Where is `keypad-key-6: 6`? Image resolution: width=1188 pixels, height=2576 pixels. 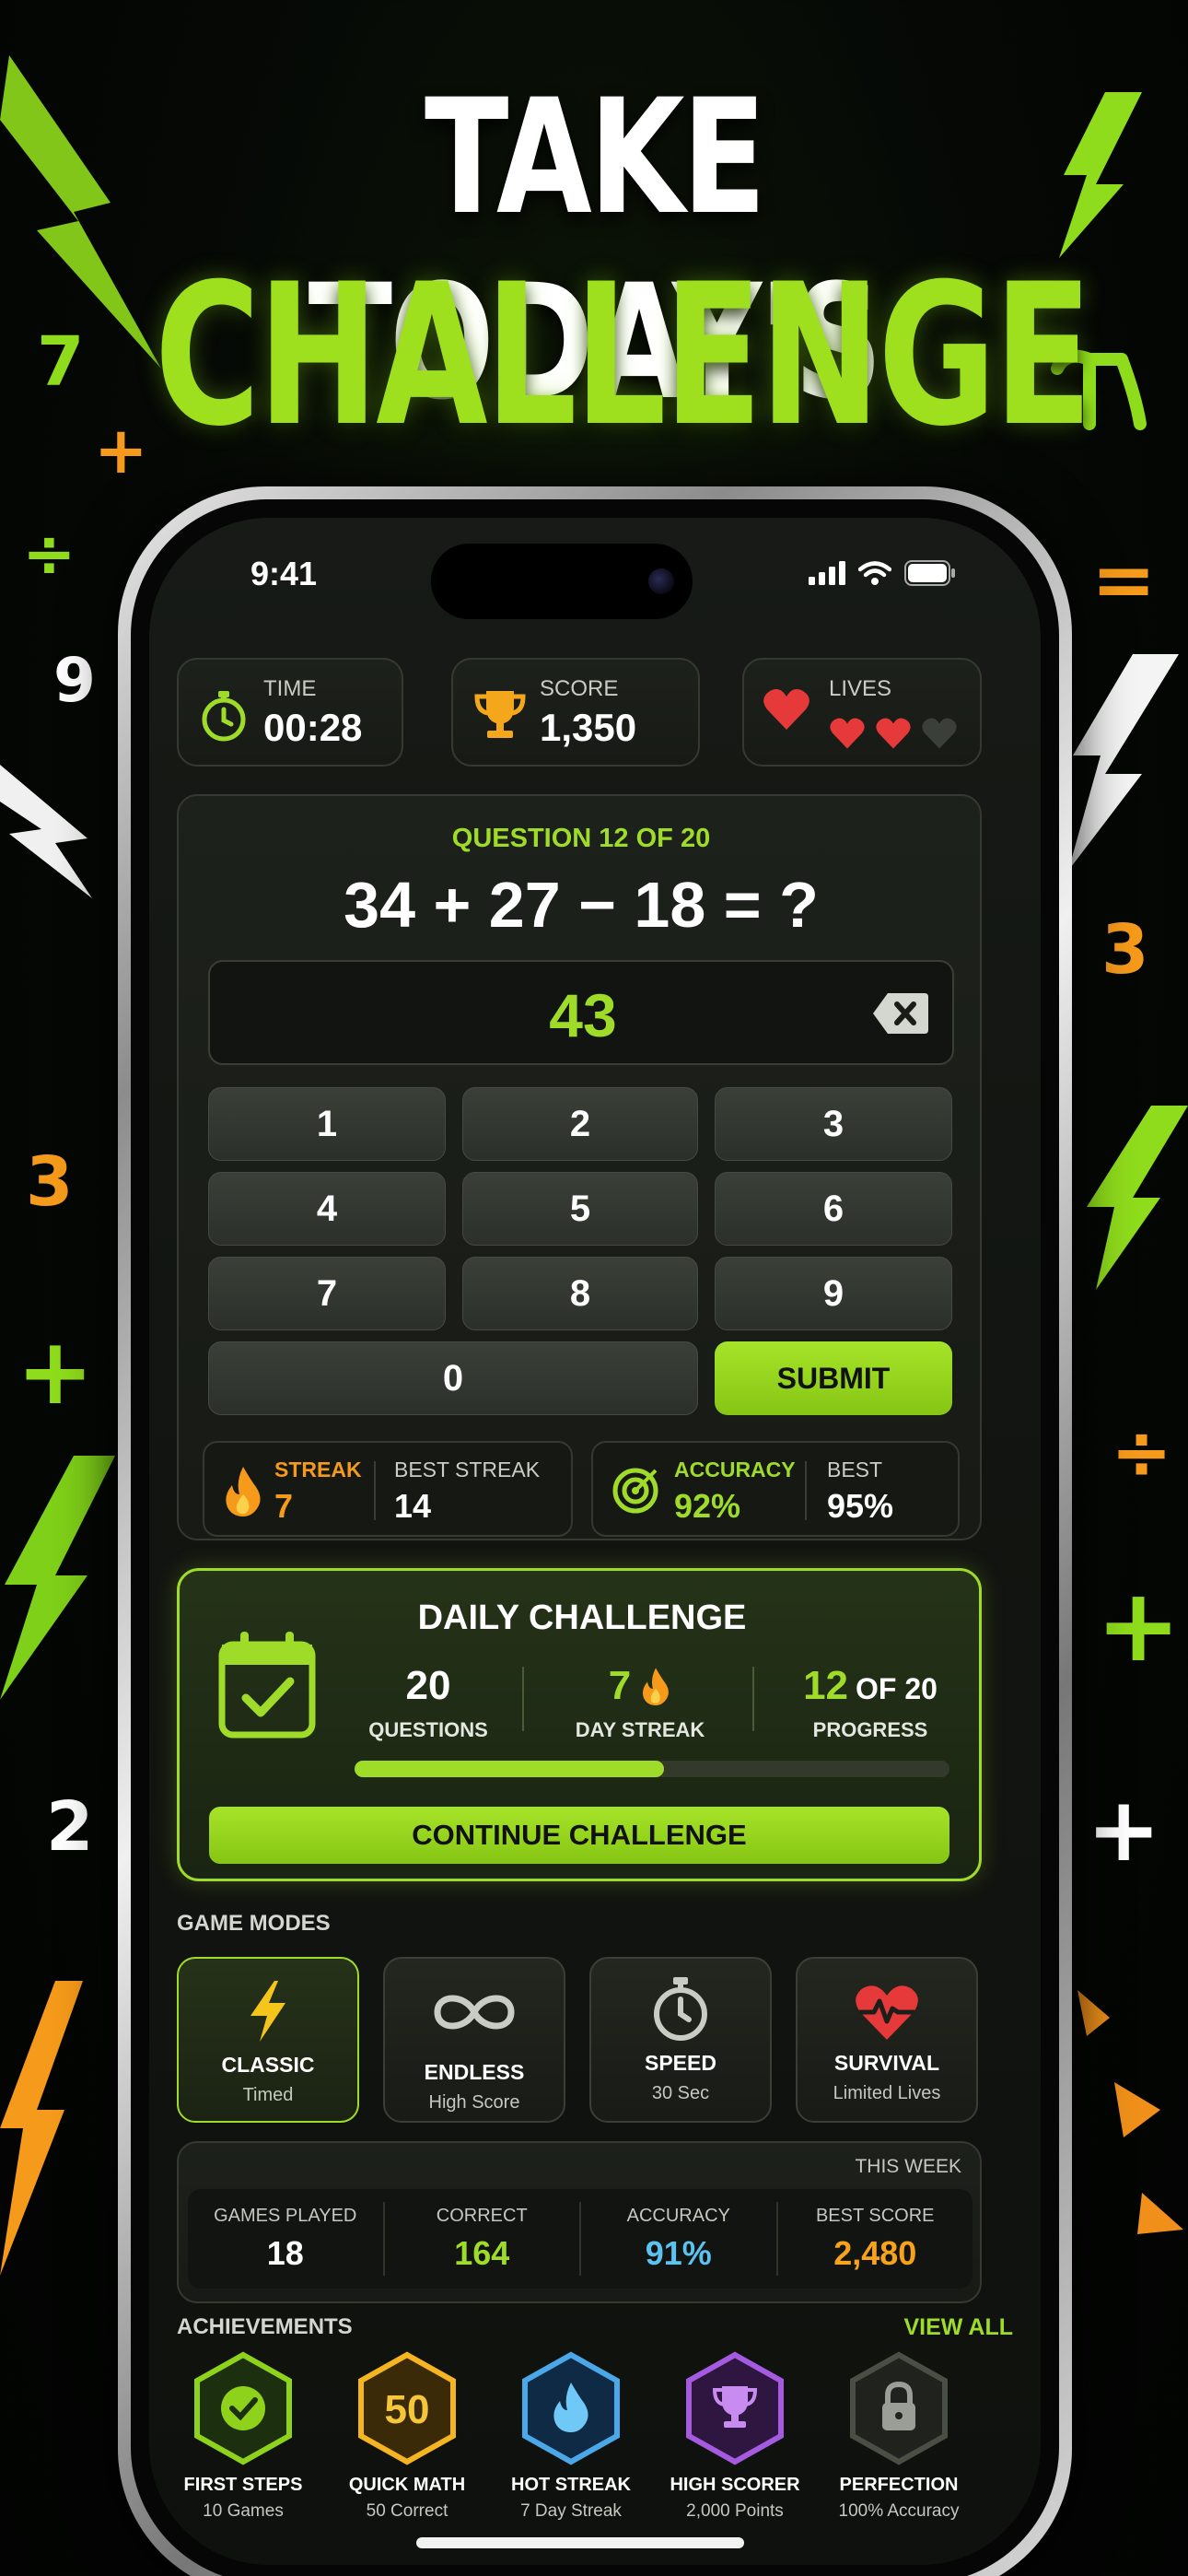
keypad-key-6: 6 is located at coordinates (833, 1209).